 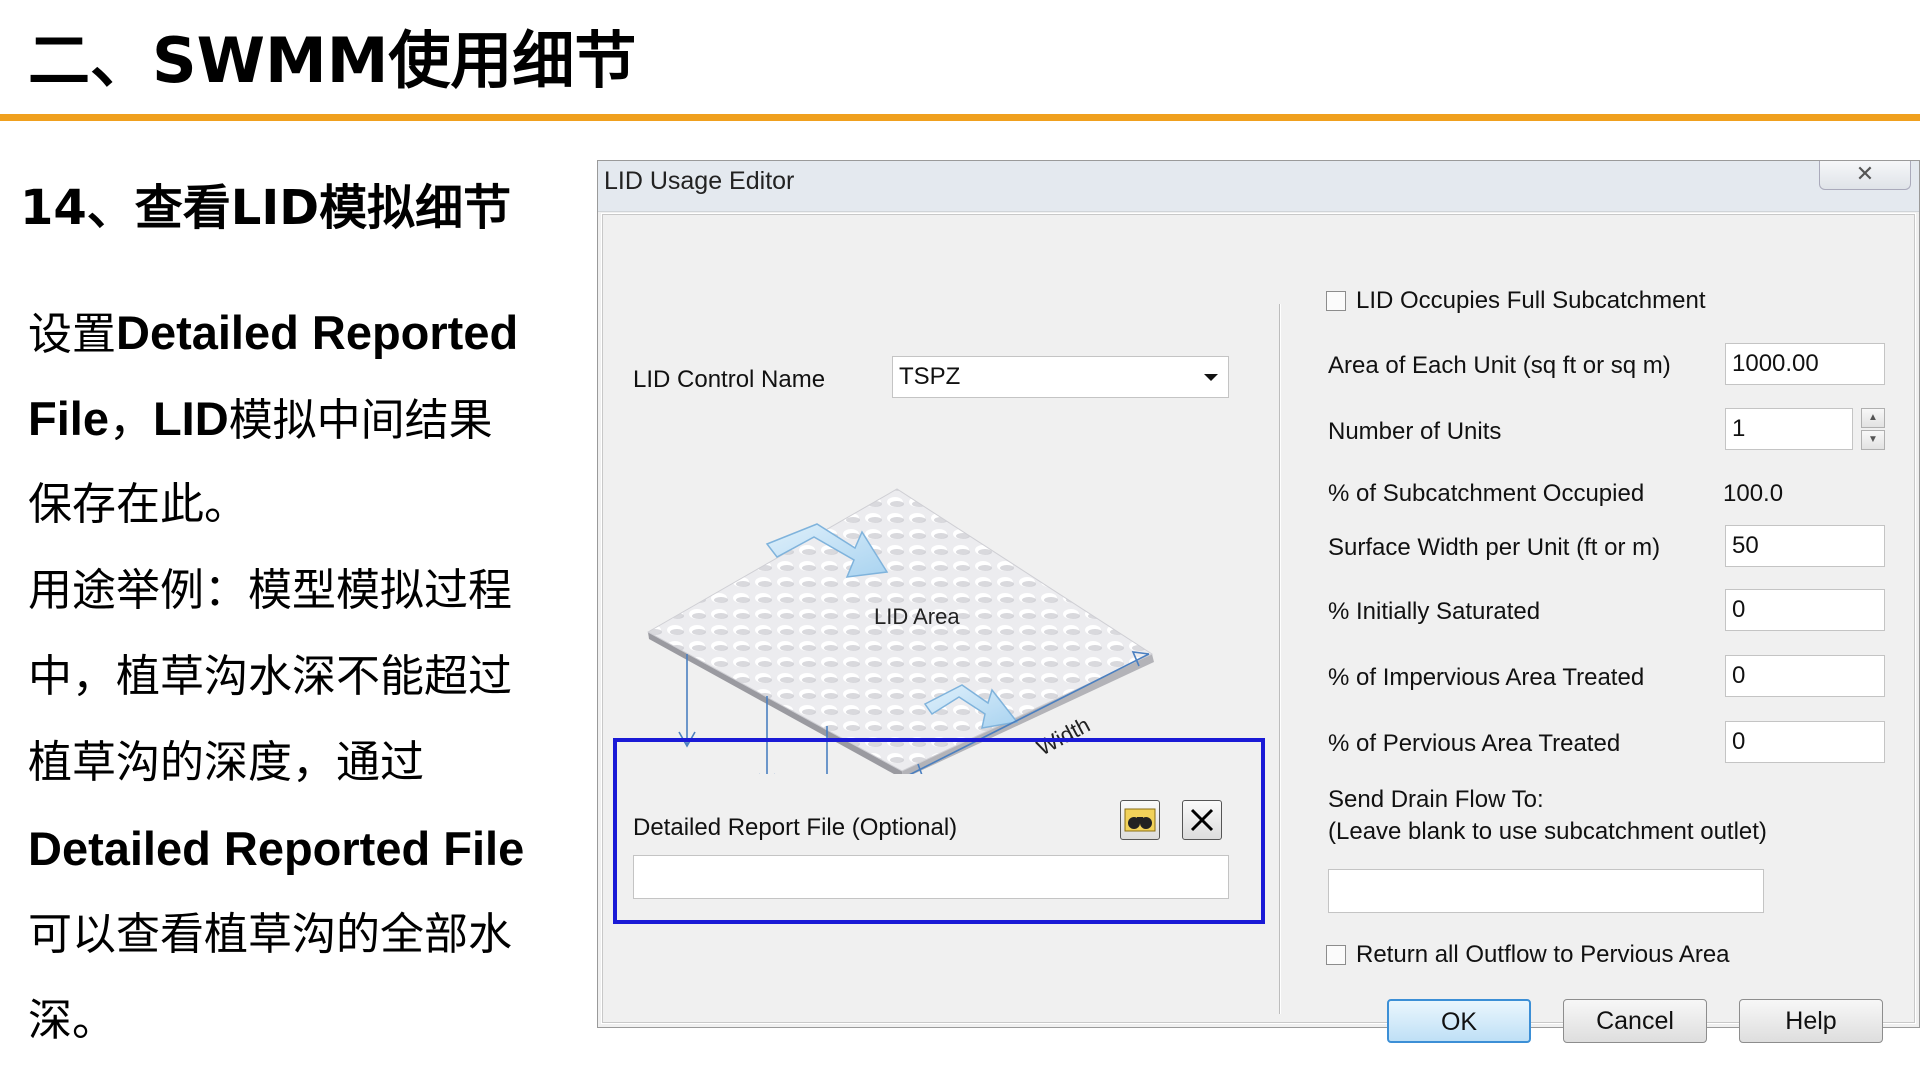 I want to click on lid-area-label: LID Area, so click(x=917, y=616).